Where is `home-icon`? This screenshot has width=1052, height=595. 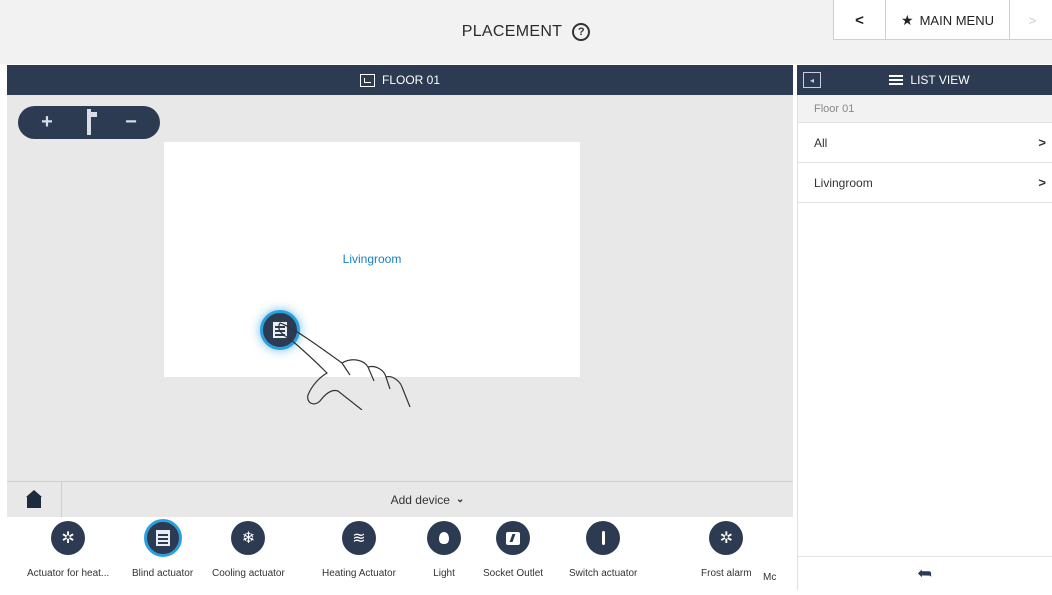
home-icon is located at coordinates (34, 498).